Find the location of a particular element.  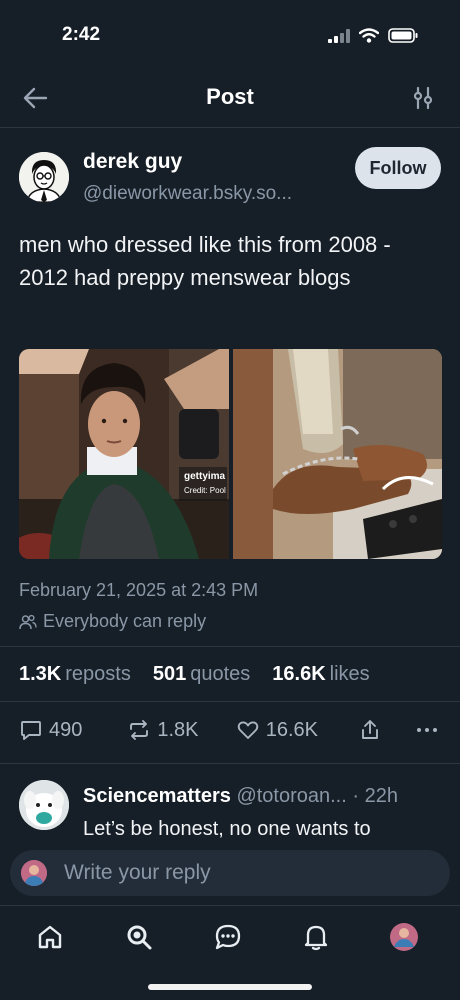

quotes-count: 501 is located at coordinates (169, 674).